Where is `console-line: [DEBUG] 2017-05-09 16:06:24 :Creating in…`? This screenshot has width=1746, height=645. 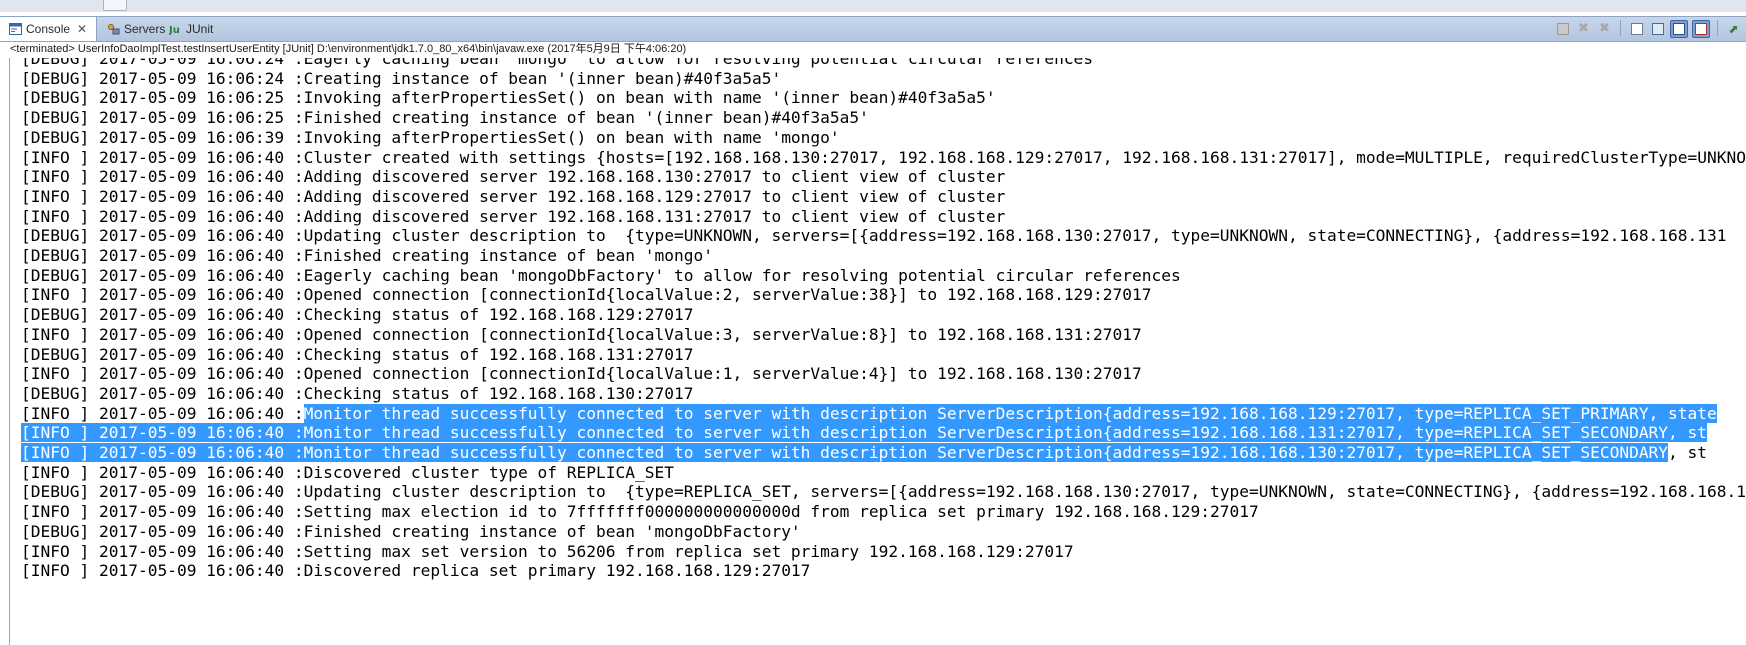 console-line: [DEBUG] 2017-05-09 16:06:24 :Creating in… is located at coordinates (395, 79).